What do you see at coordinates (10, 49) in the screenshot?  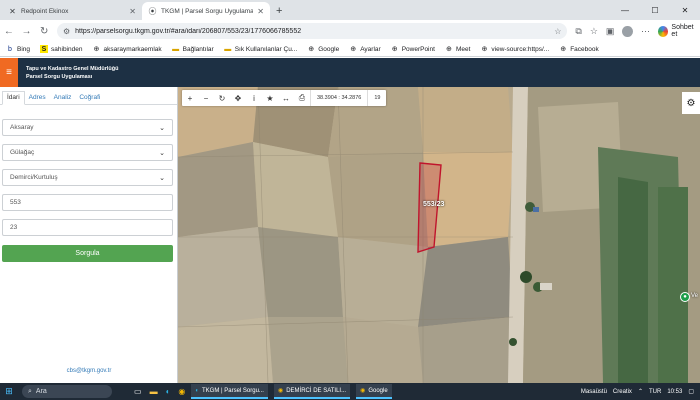 I see `bing-icon: b` at bounding box center [10, 49].